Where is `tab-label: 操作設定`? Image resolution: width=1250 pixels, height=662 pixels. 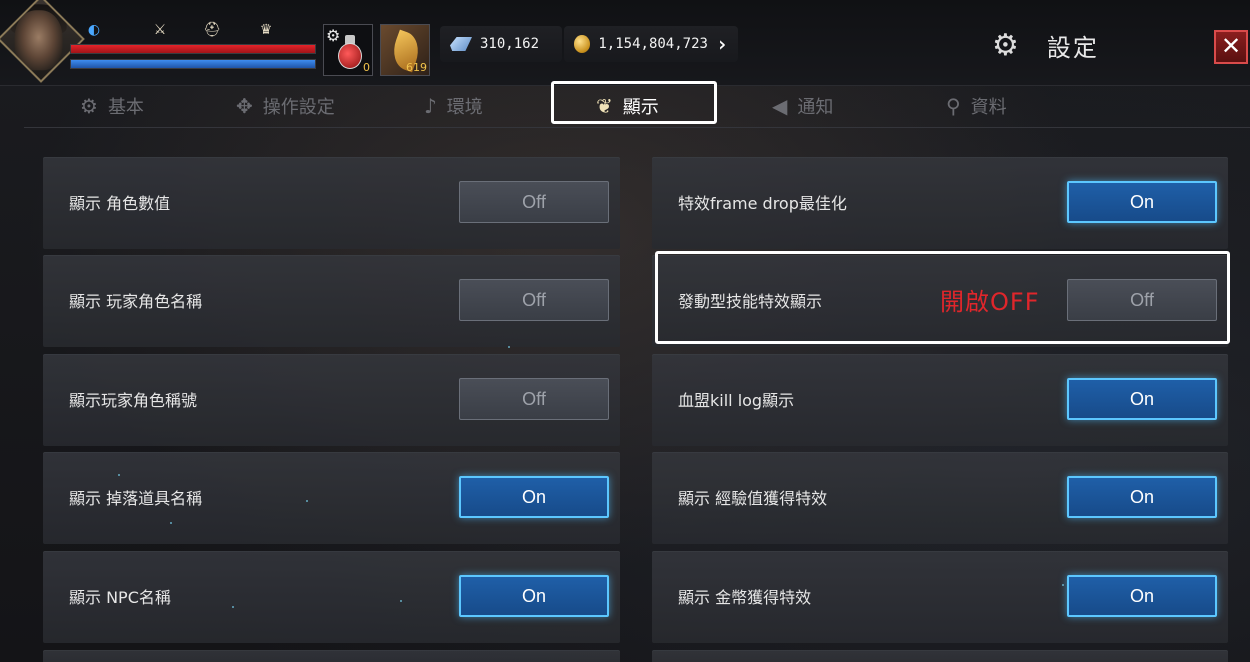
tab-label: 操作設定 is located at coordinates (298, 107).